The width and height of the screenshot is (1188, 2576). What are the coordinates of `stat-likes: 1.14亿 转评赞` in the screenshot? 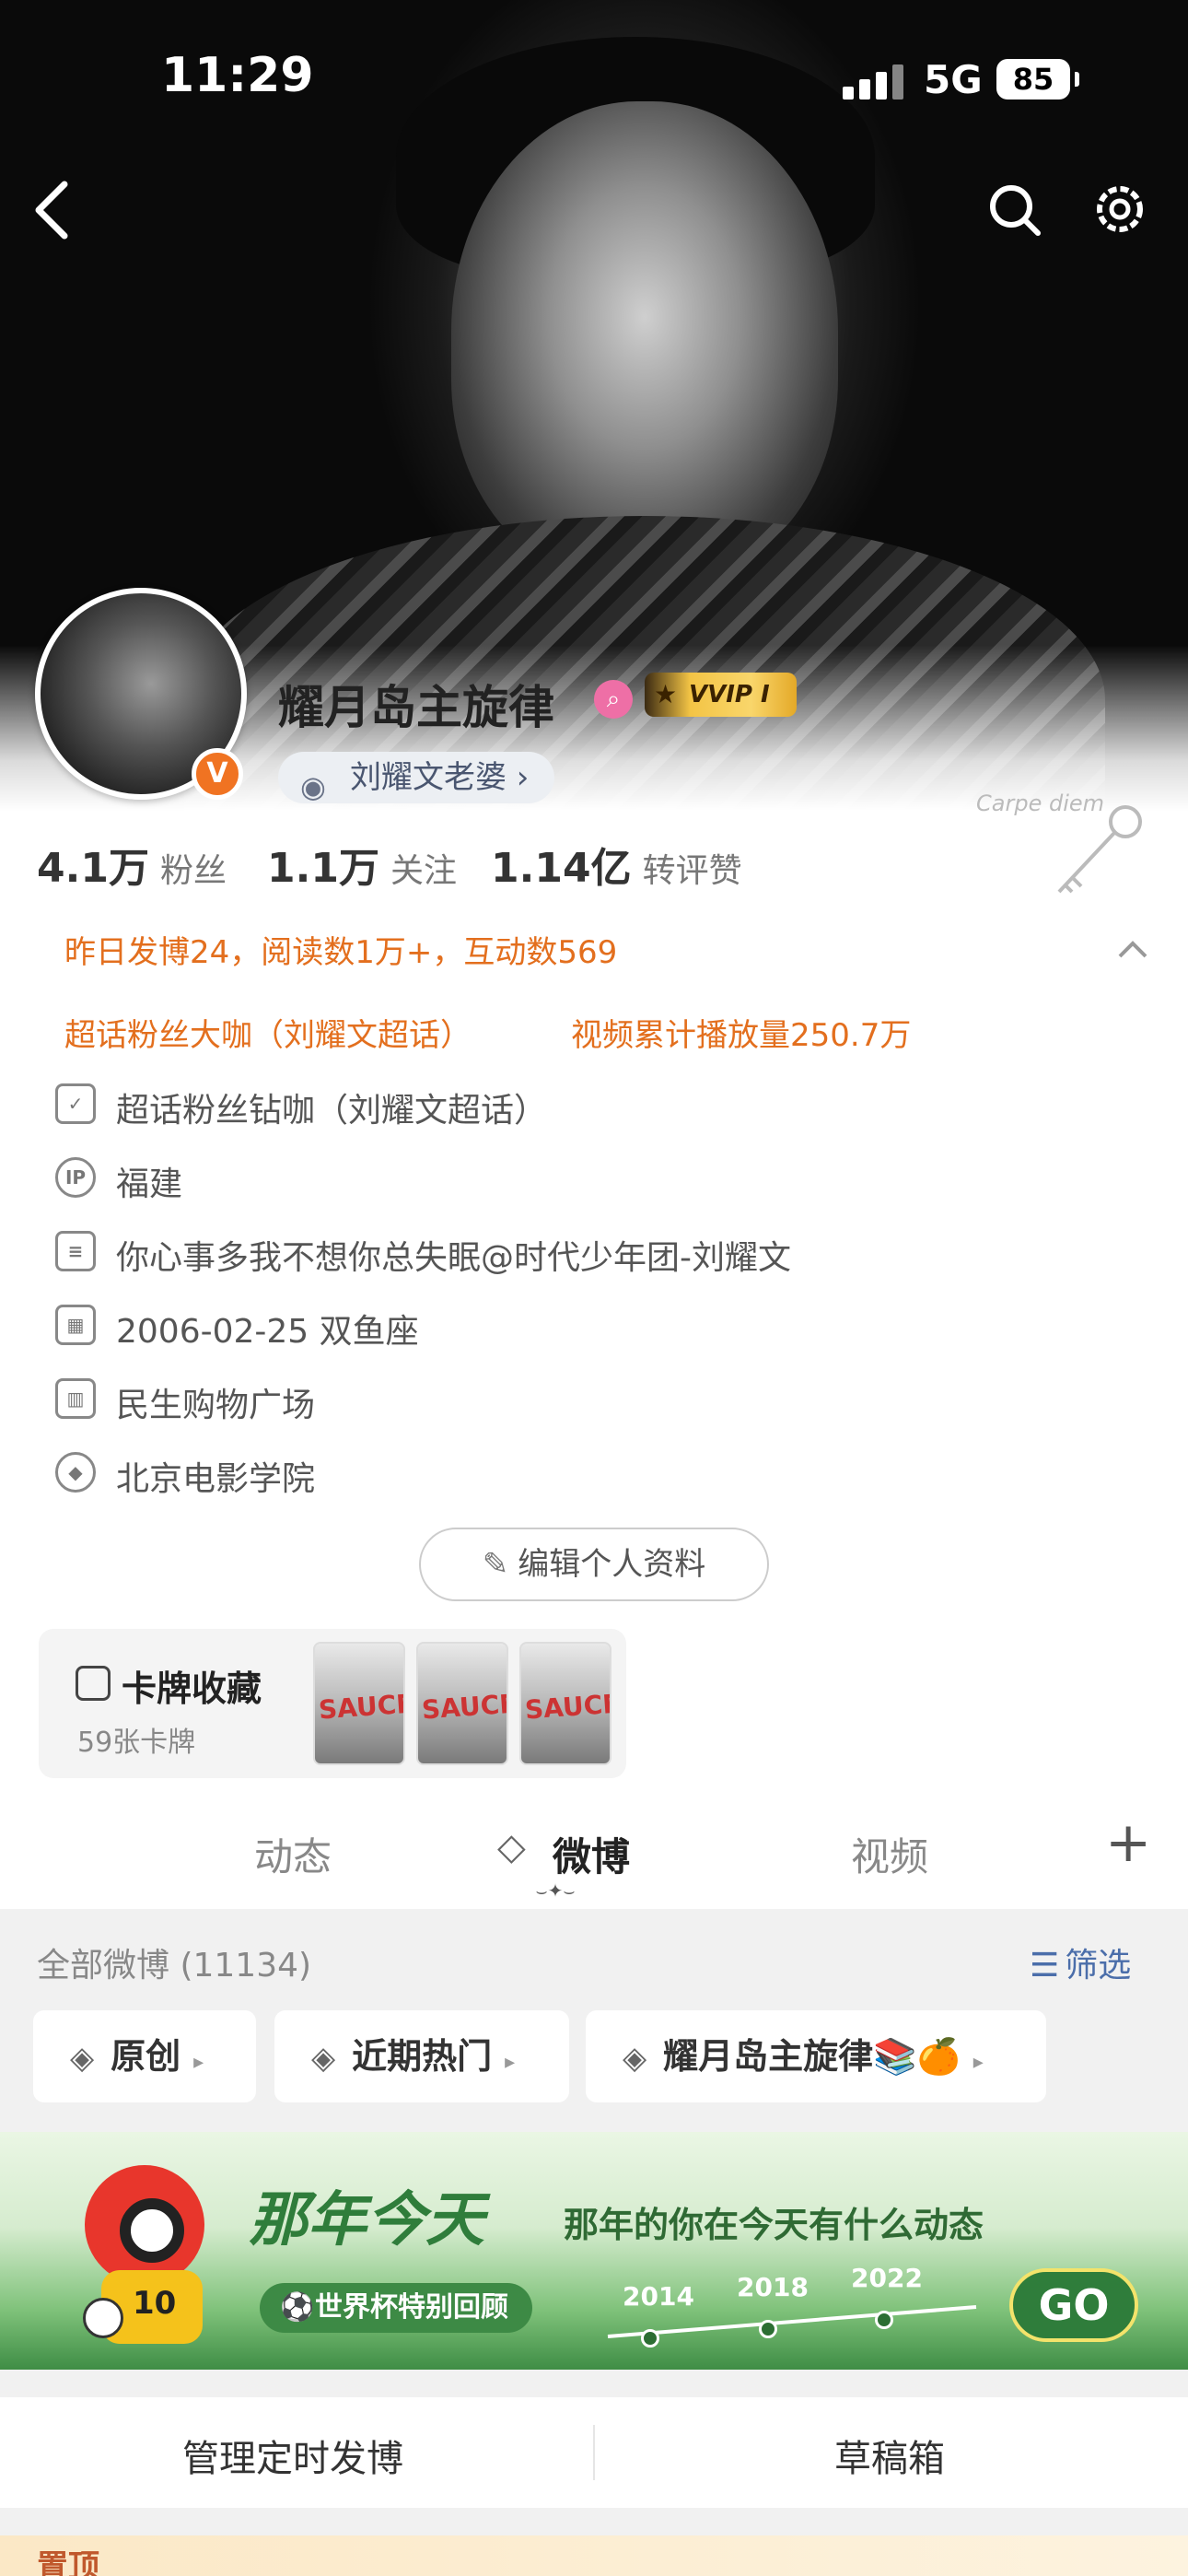 It's located at (616, 864).